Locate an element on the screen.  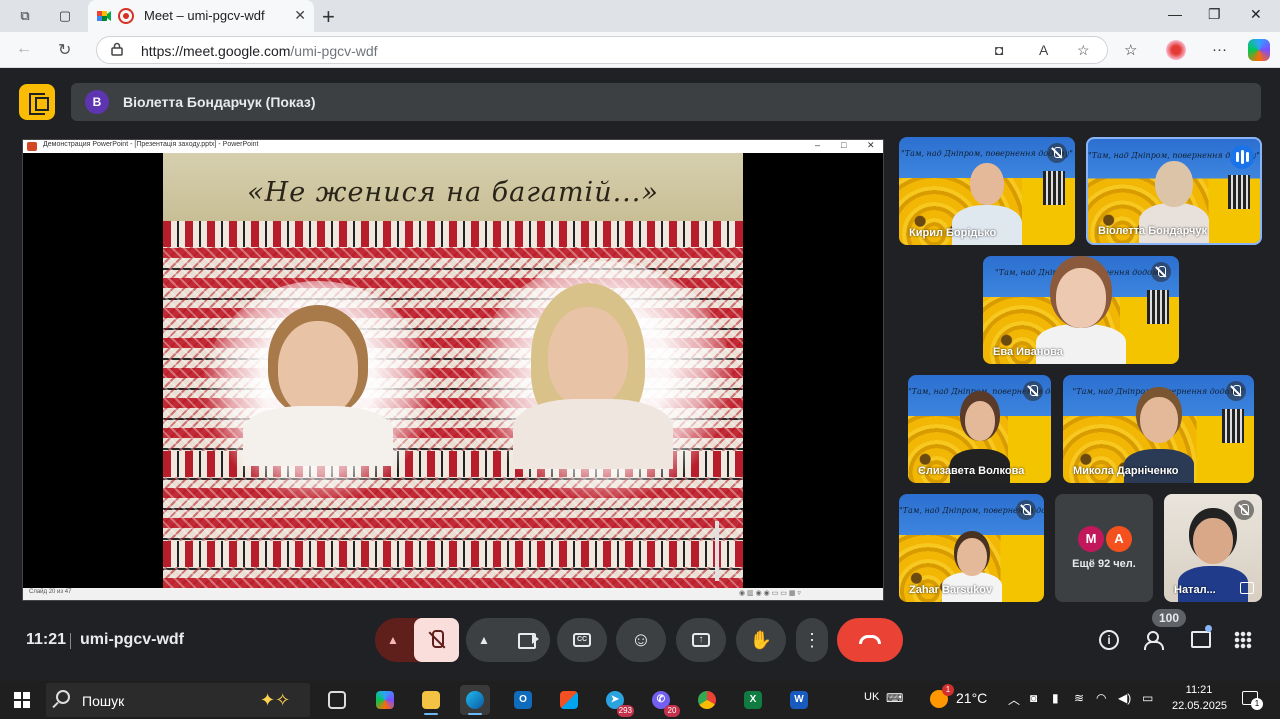
raise-hand-button: ✋ is located at coordinates (761, 640).